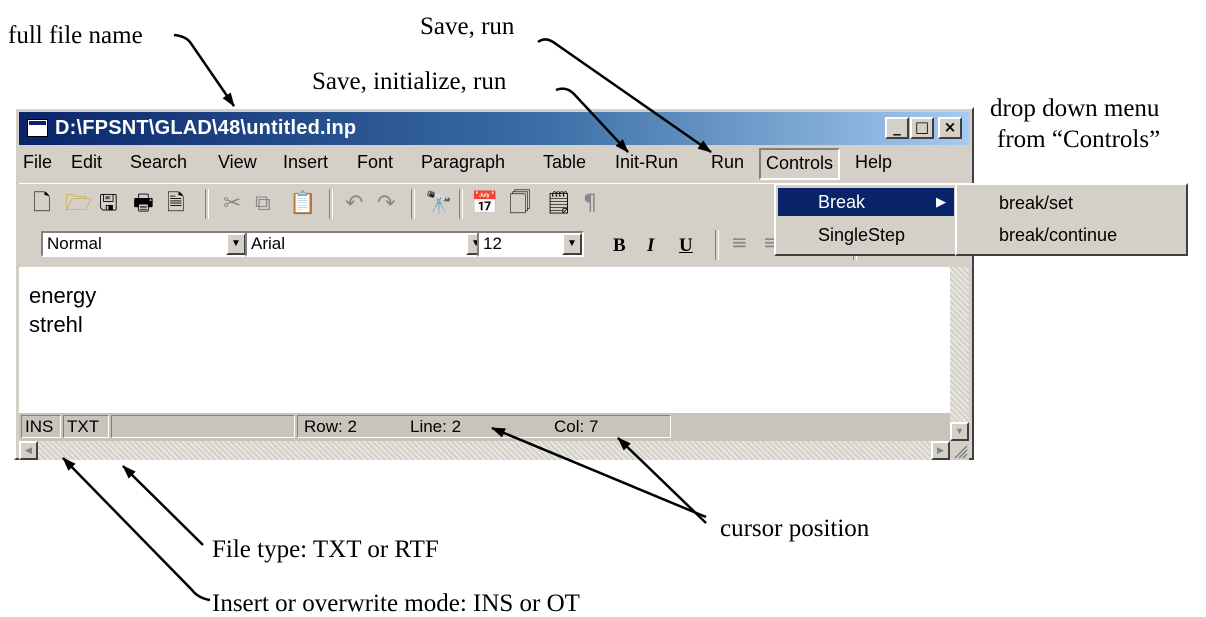  I want to click on arrow-save-run, so click(624, 96).